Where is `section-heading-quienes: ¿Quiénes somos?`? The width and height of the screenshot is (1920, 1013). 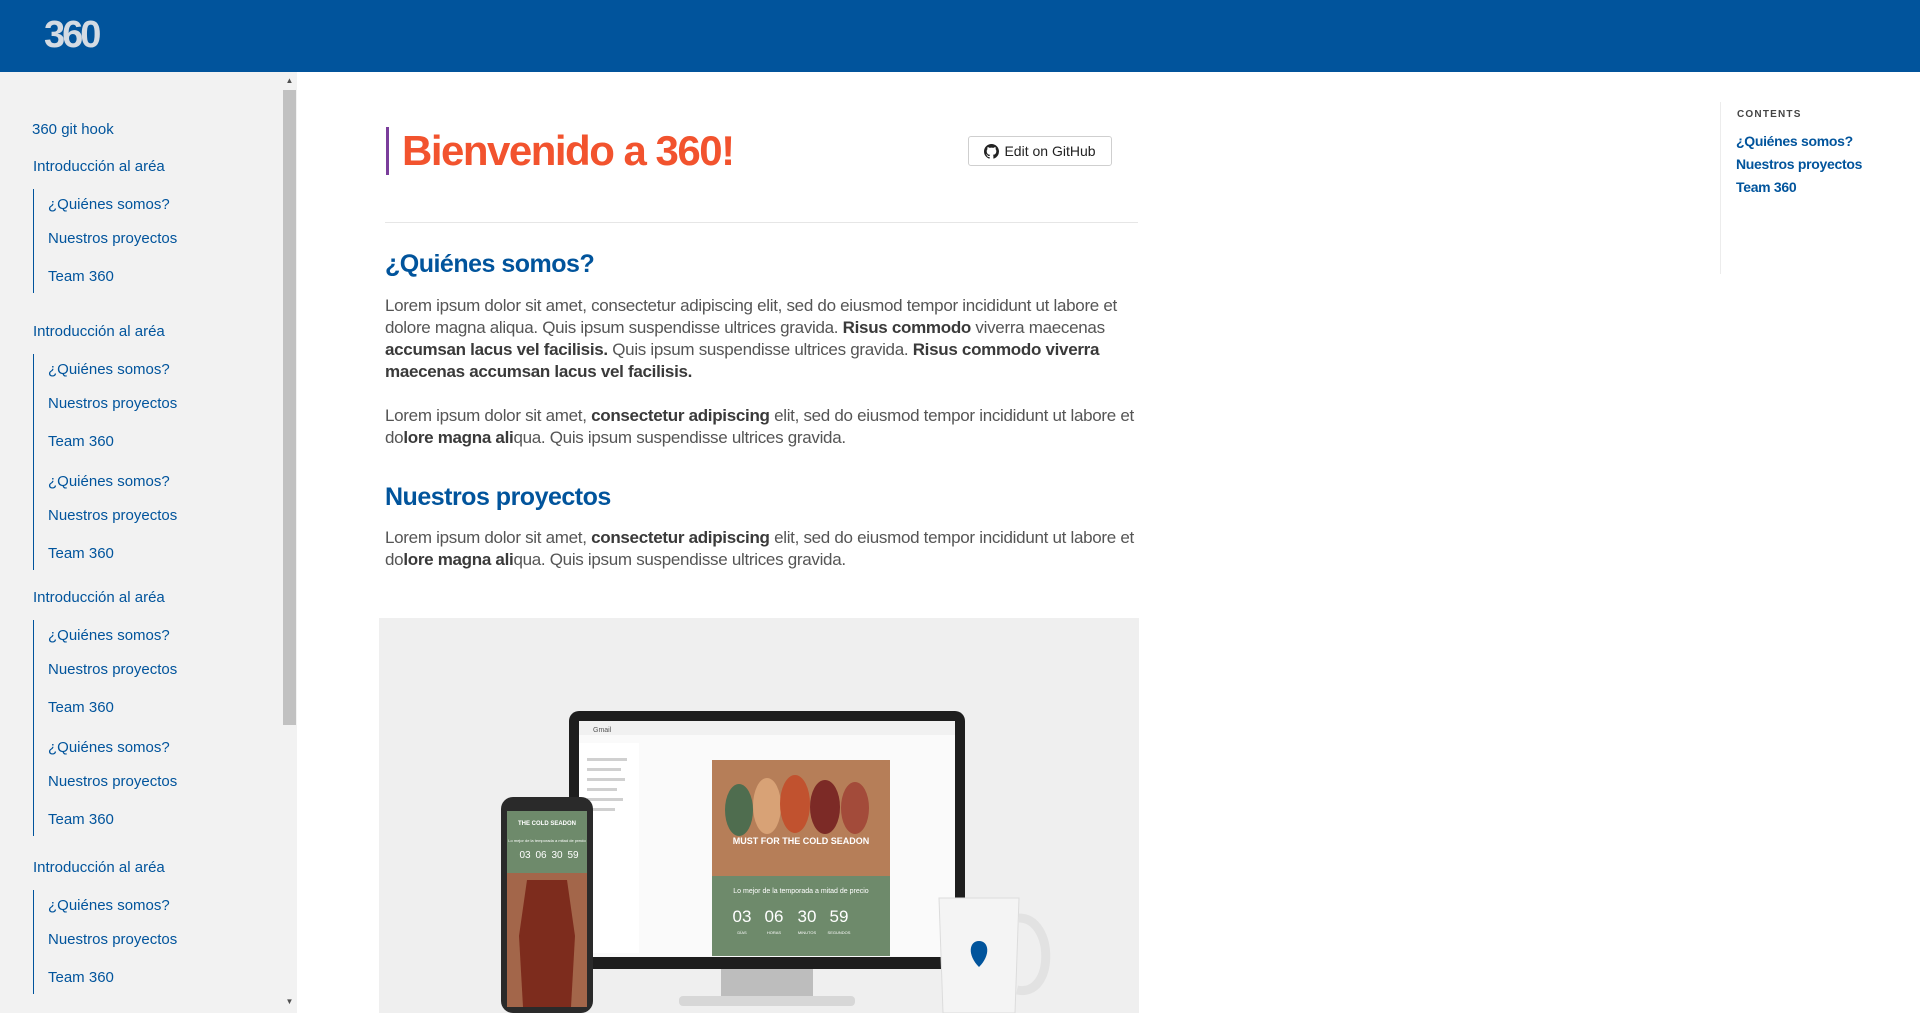
section-heading-quienes: ¿Quiénes somos? is located at coordinates (490, 264).